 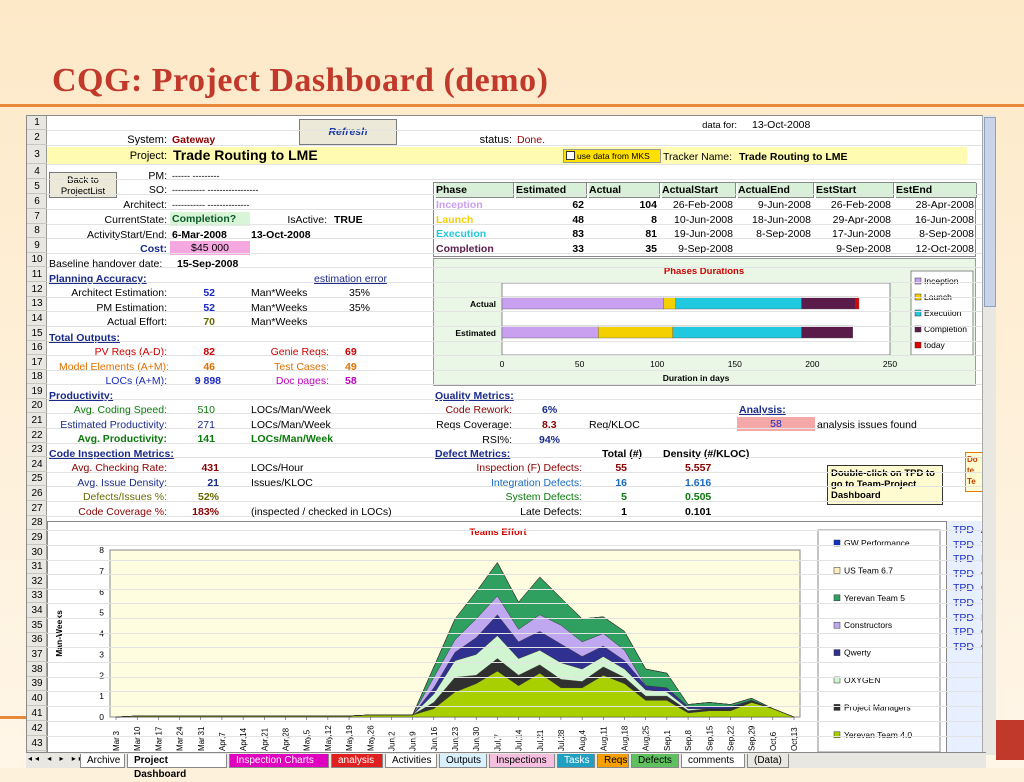 What do you see at coordinates (137, 322) in the screenshot?
I see `planning-label: Actual Effort:` at bounding box center [137, 322].